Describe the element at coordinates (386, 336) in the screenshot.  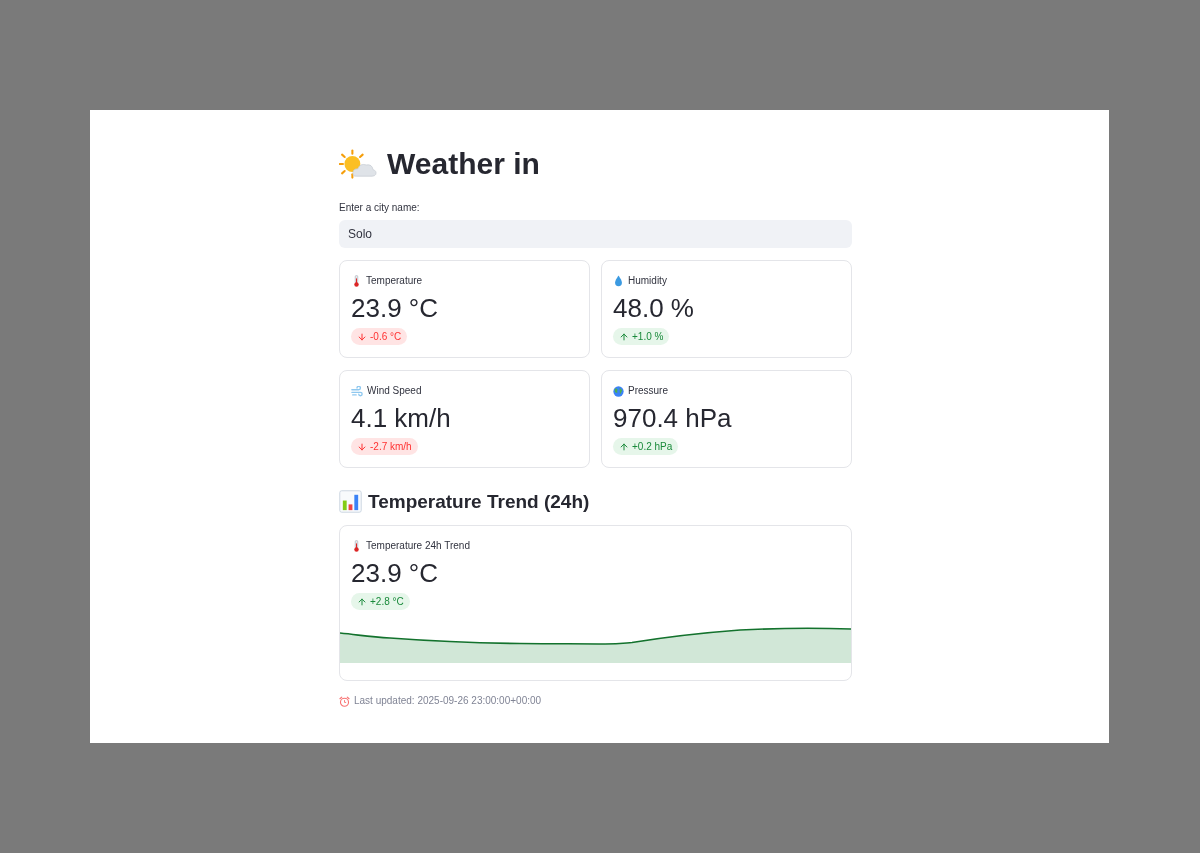
I see `delta-value: -0.6 °C` at that location.